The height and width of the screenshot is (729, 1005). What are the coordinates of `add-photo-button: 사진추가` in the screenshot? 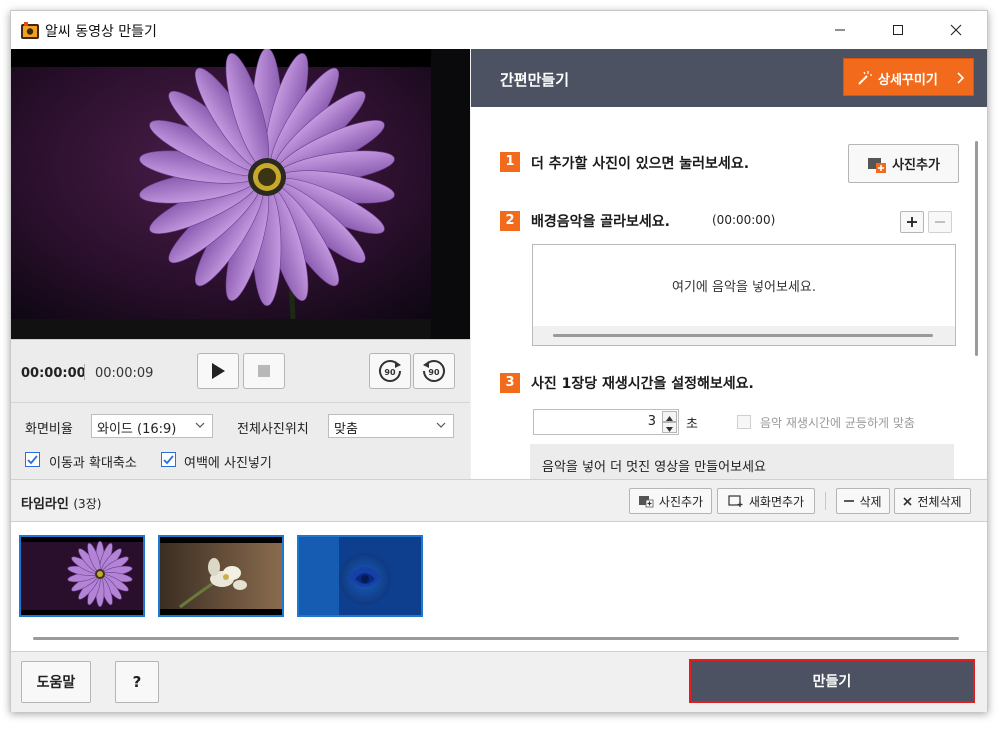 It's located at (903, 163).